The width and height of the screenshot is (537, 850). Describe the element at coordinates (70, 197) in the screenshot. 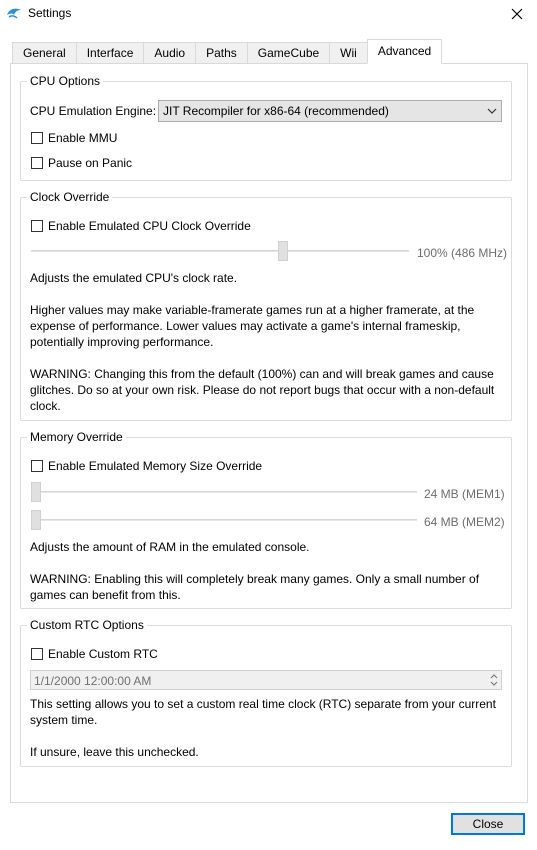

I see `clock-override-title: Clock Override` at that location.